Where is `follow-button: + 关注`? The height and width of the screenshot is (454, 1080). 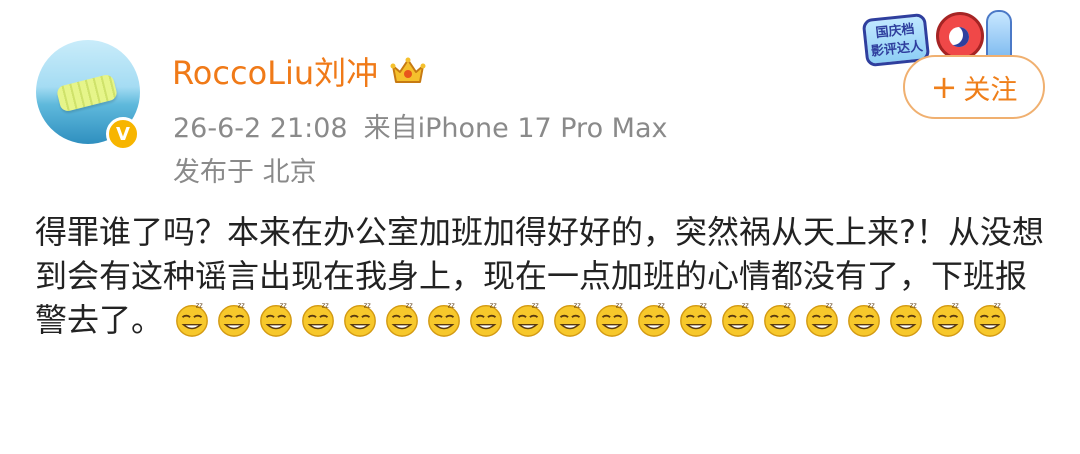 follow-button: + 关注 is located at coordinates (974, 87).